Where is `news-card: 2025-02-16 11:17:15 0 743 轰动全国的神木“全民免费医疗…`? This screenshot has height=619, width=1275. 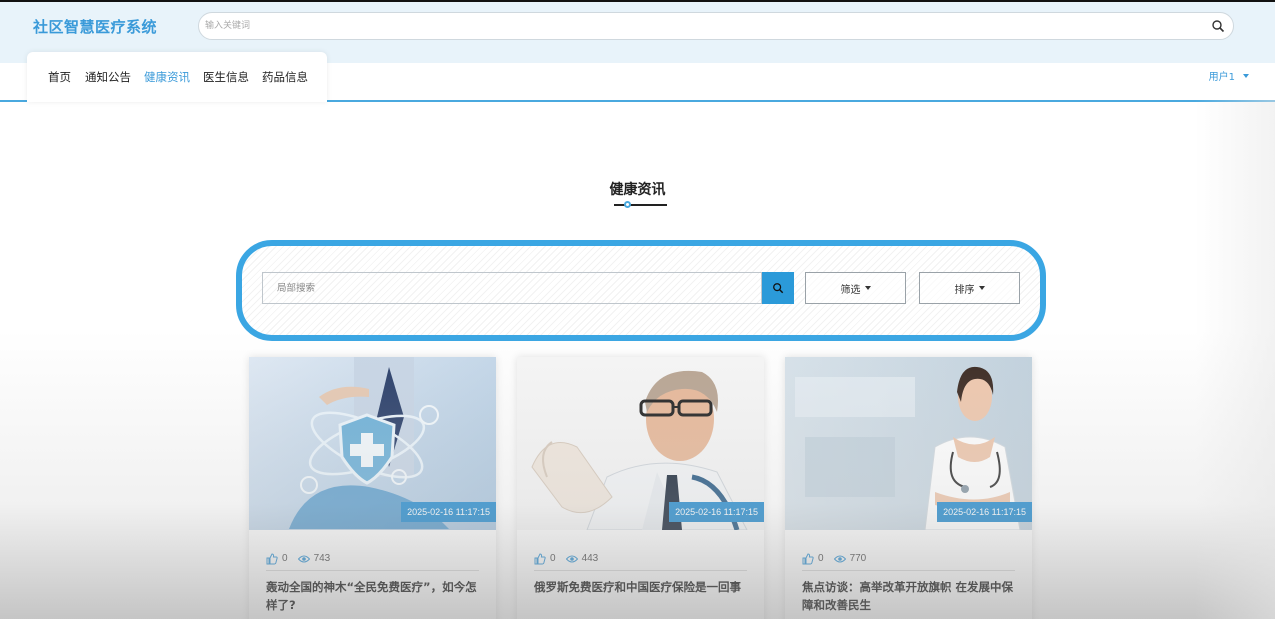
news-card: 2025-02-16 11:17:15 0 743 轰动全国的神木“全民免费医疗… is located at coordinates (372, 488).